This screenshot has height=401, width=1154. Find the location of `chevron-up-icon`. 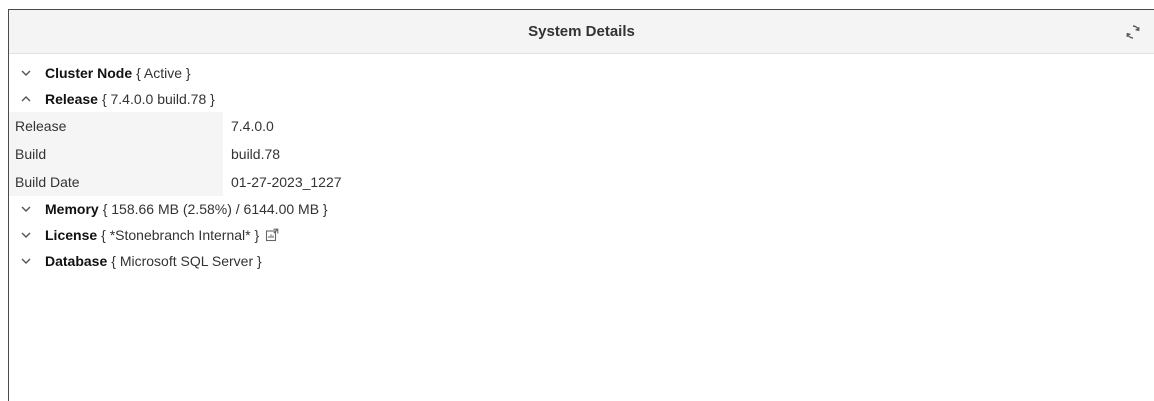

chevron-up-icon is located at coordinates (26, 99).